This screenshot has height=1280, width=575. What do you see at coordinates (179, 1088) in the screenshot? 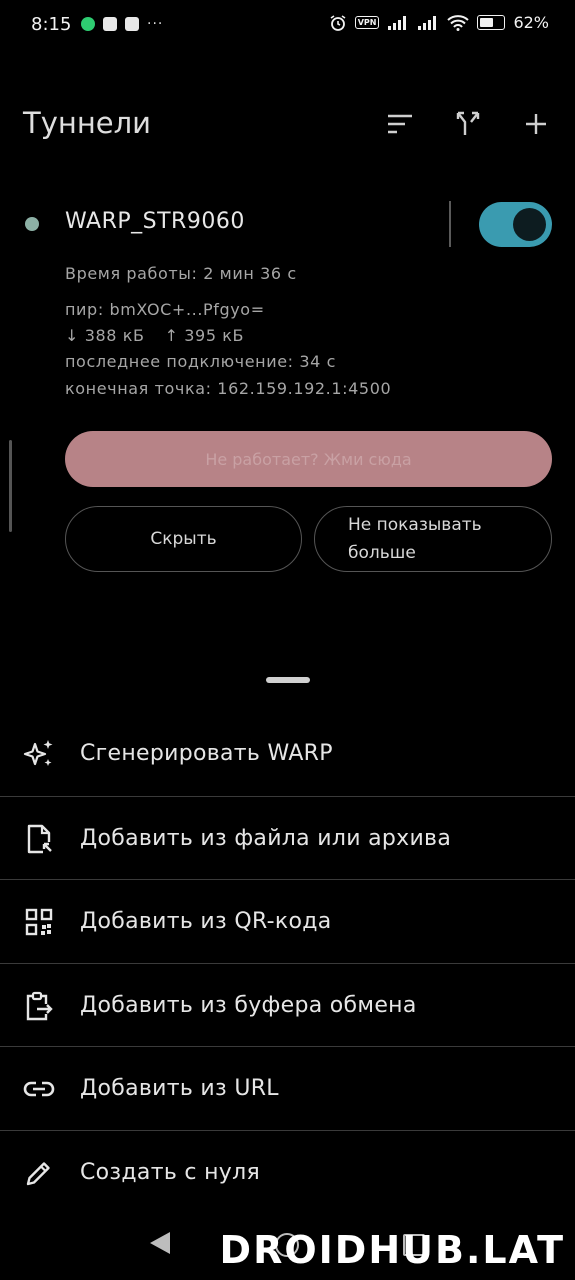
I see `sheet-item-label: Добавить из URL` at bounding box center [179, 1088].